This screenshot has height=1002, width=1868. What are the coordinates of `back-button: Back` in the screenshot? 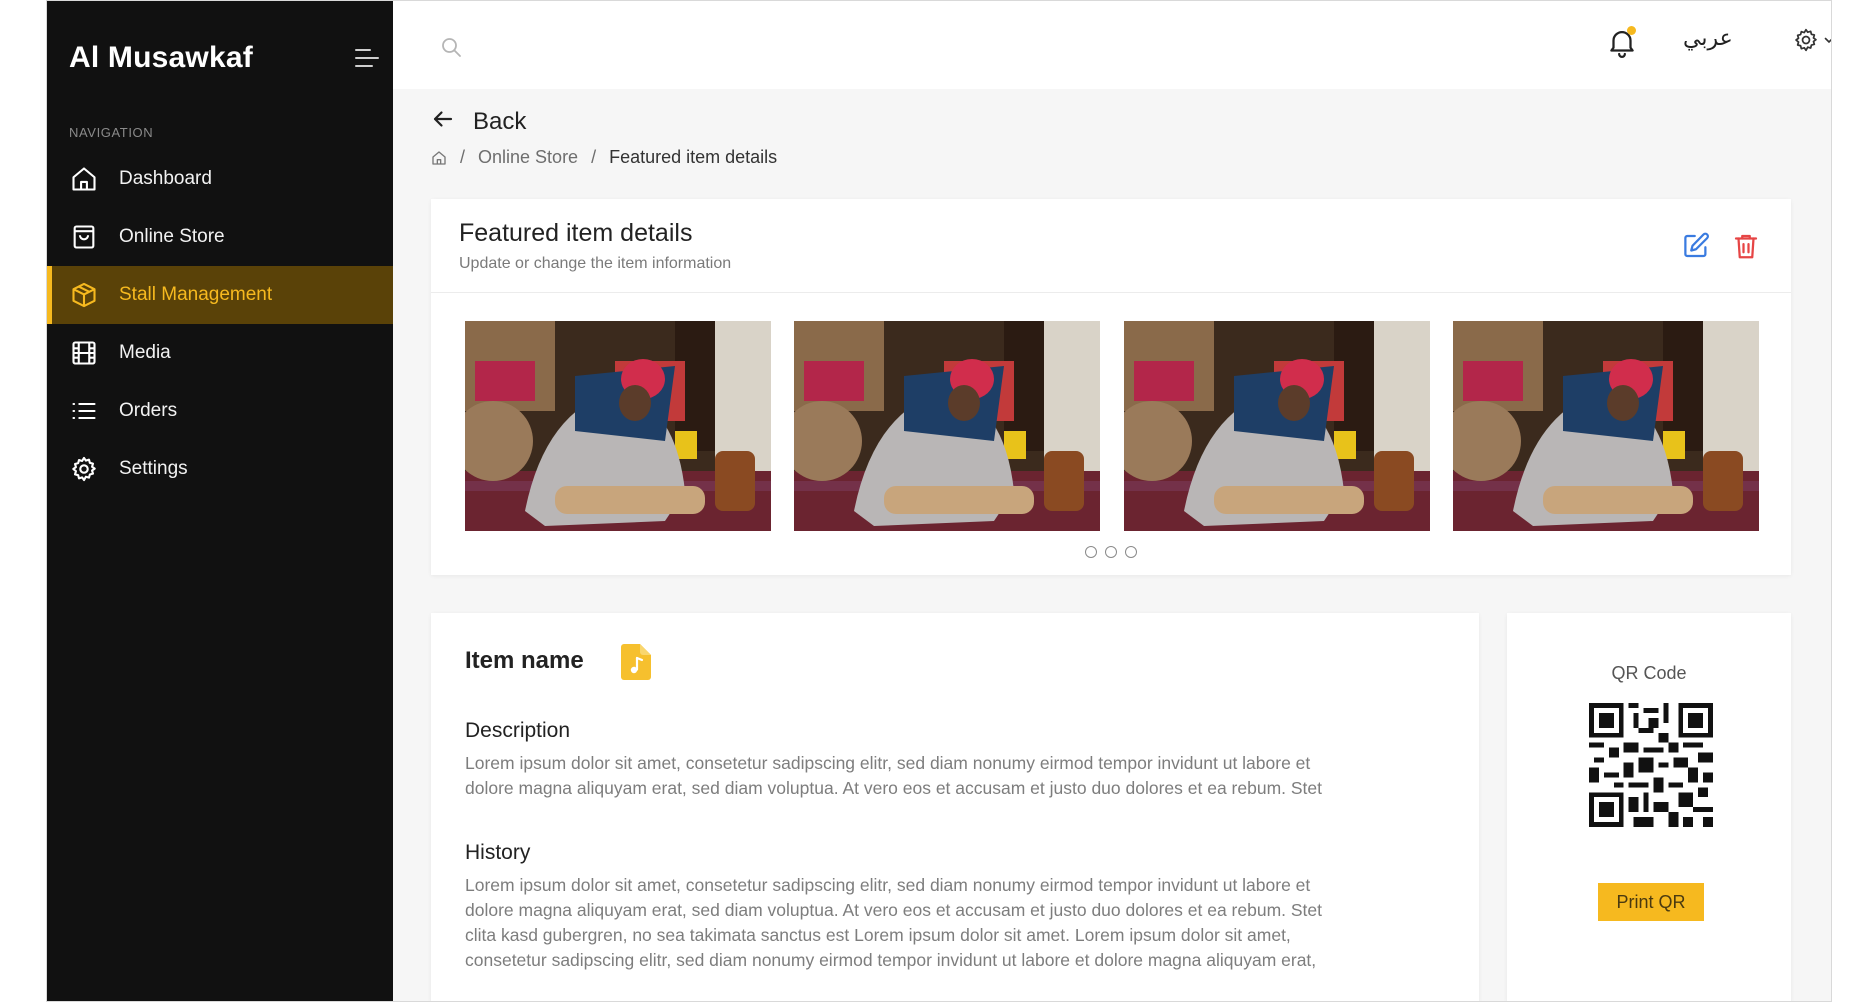 It's located at (478, 121).